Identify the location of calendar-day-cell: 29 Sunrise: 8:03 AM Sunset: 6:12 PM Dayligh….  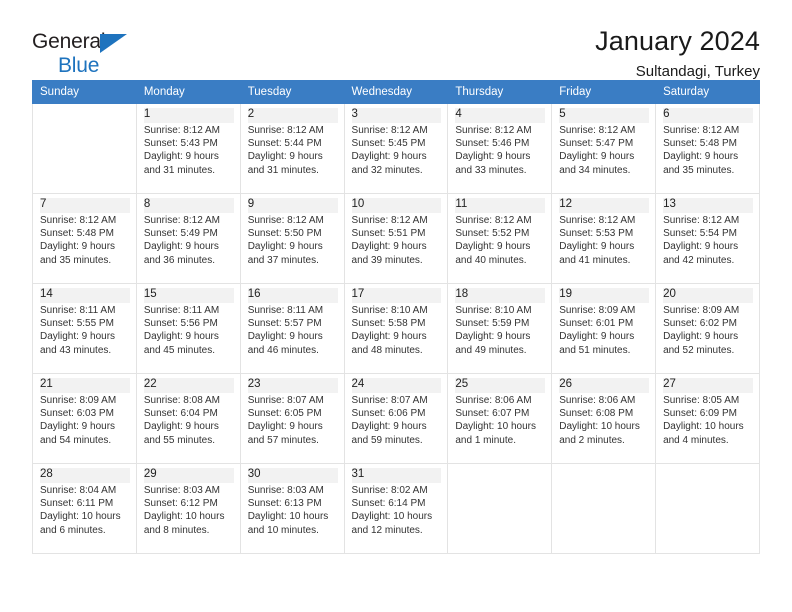
(188, 508).